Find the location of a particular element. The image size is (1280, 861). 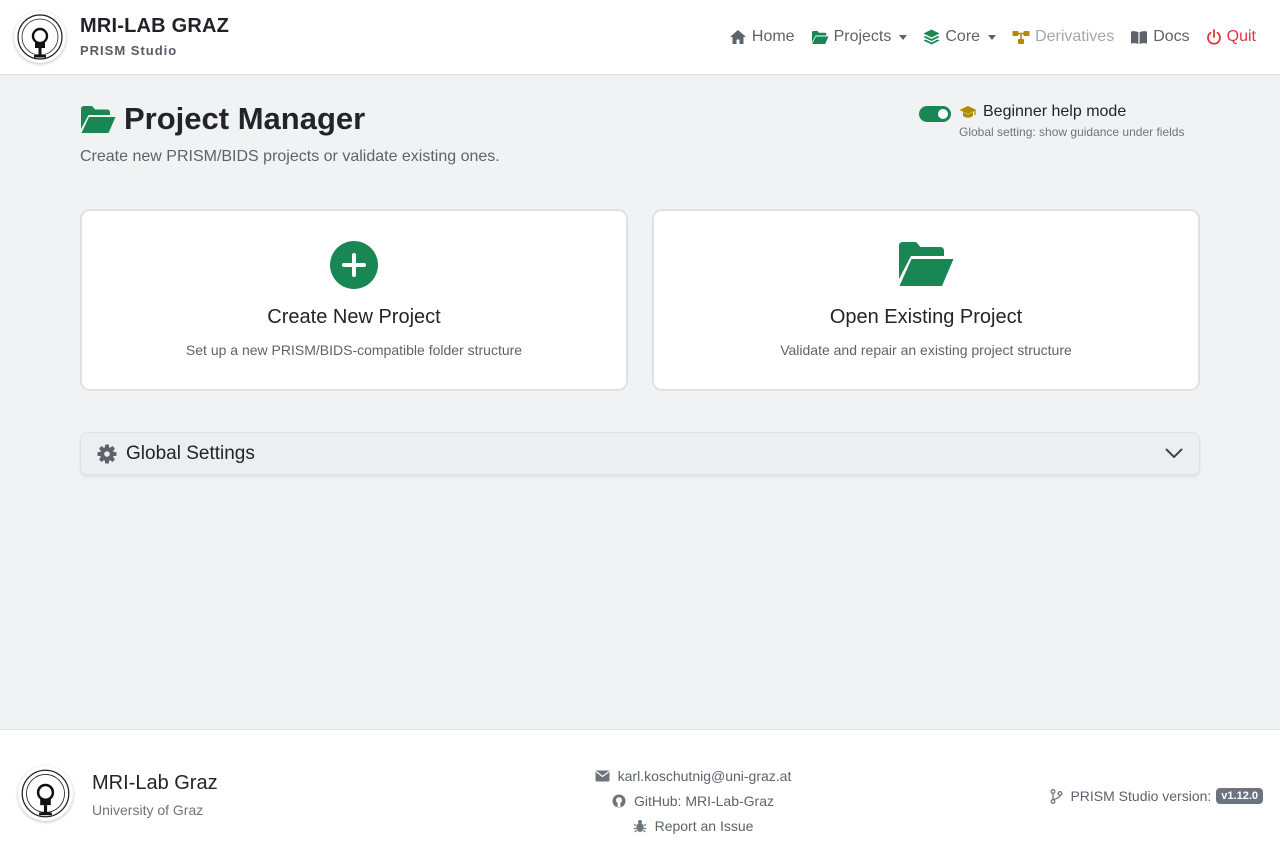

nav-quit: Quit is located at coordinates (1231, 37).